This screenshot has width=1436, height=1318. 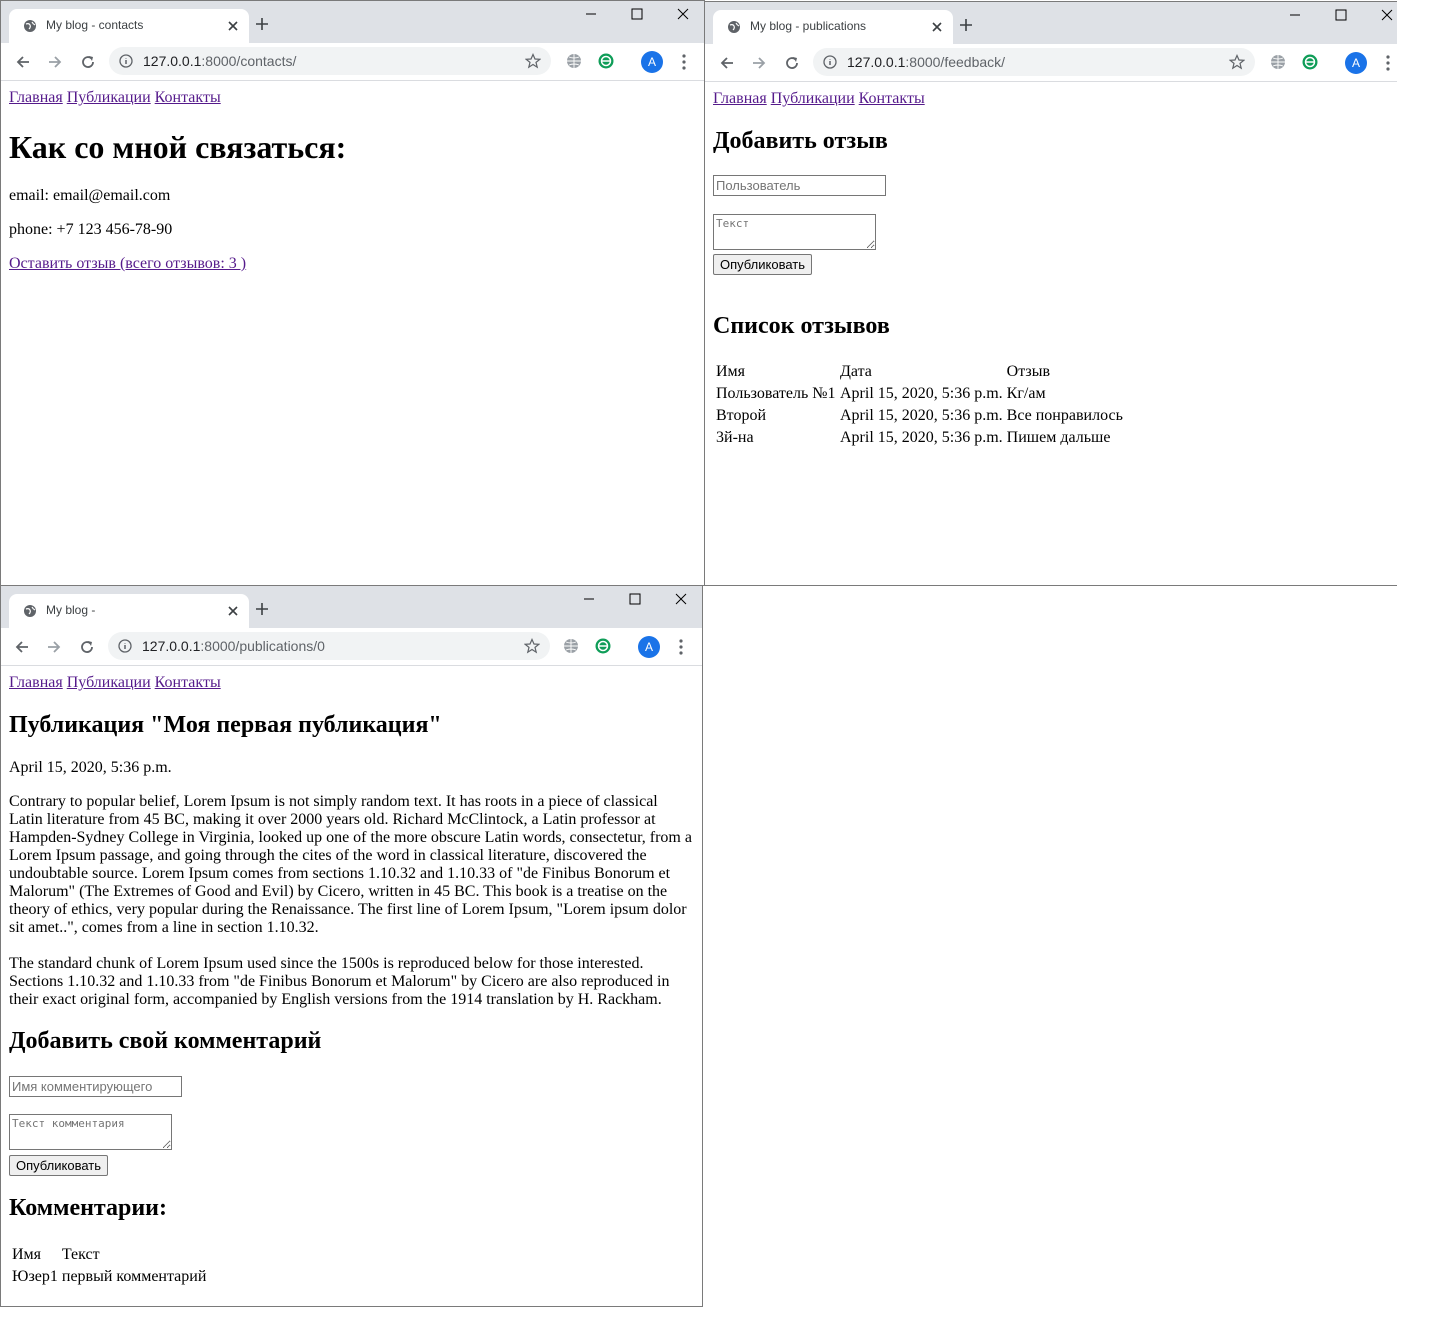 What do you see at coordinates (59, 1165) in the screenshot?
I see `publish-comment-button: Опубликовать` at bounding box center [59, 1165].